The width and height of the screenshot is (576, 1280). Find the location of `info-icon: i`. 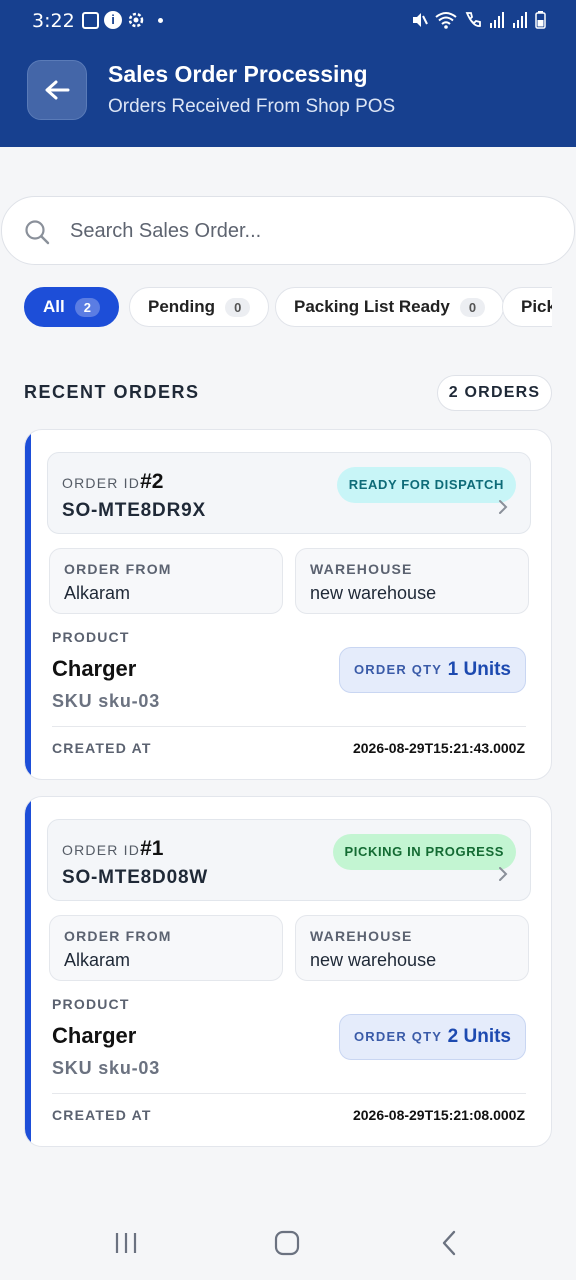

info-icon: i is located at coordinates (113, 20).